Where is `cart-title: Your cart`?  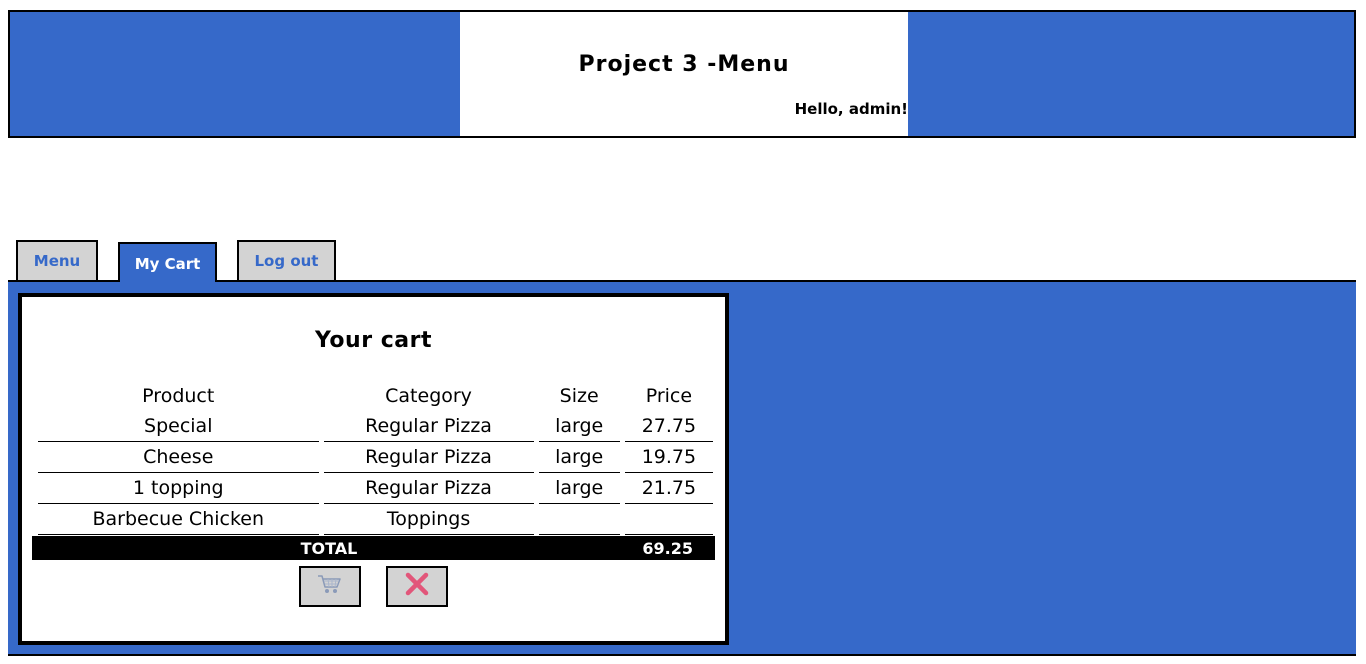
cart-title: Your cart is located at coordinates (373, 340).